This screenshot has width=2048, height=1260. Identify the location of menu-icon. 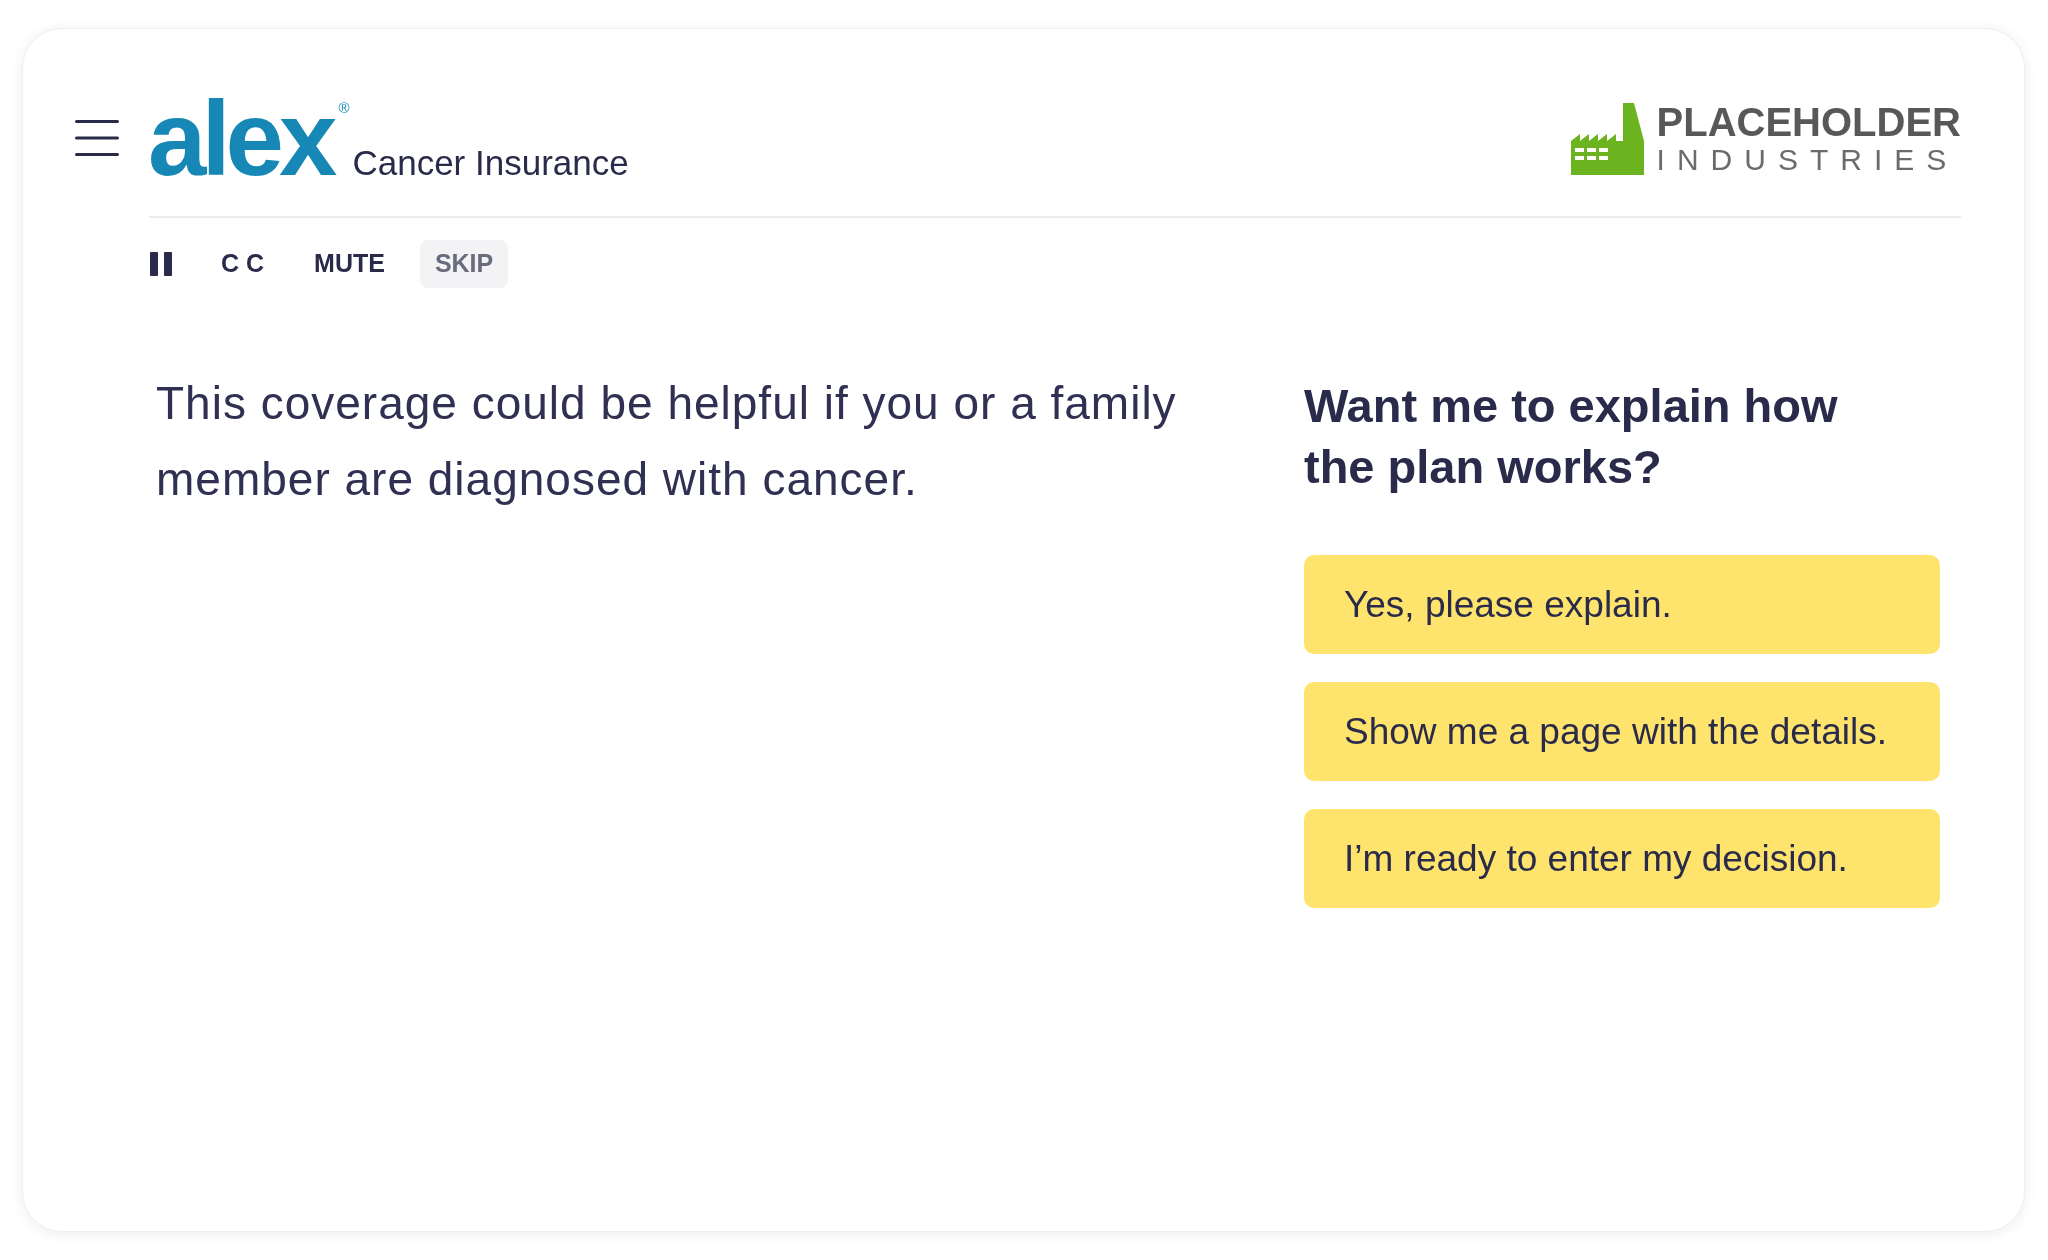
(97, 138).